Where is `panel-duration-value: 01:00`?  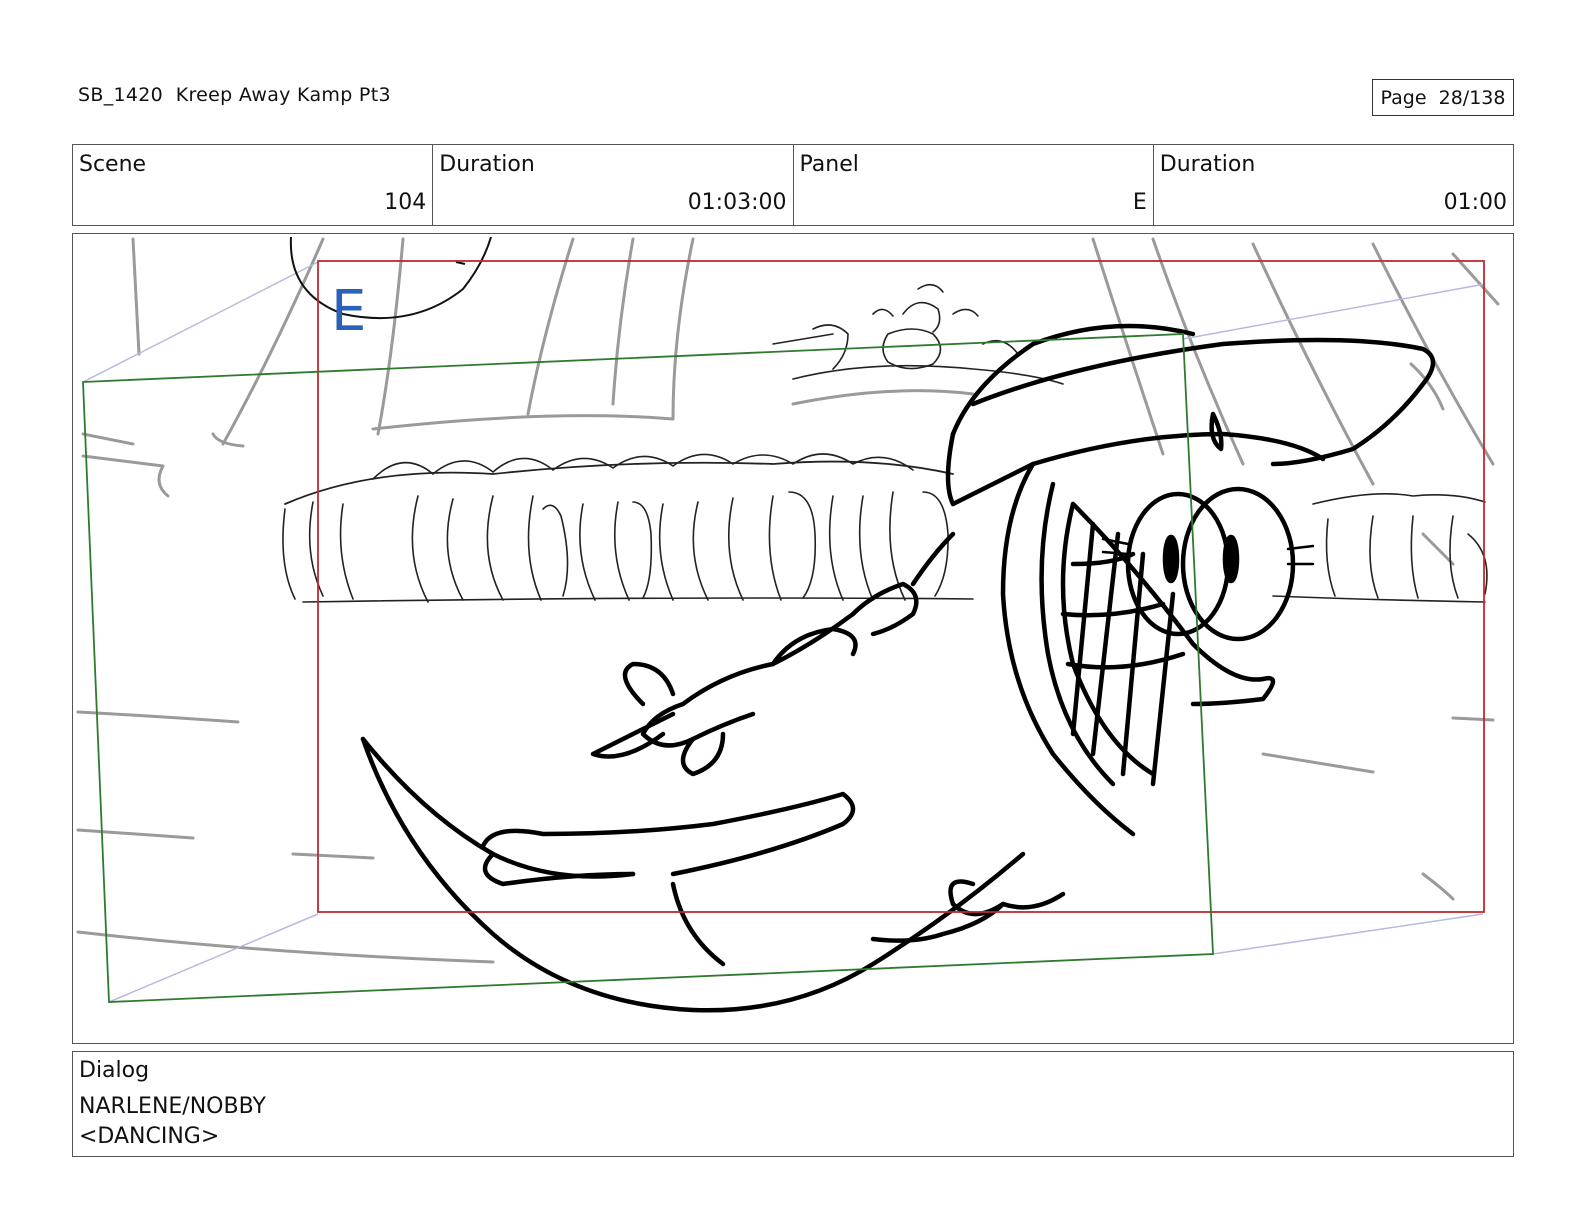 panel-duration-value: 01:00 is located at coordinates (1475, 202).